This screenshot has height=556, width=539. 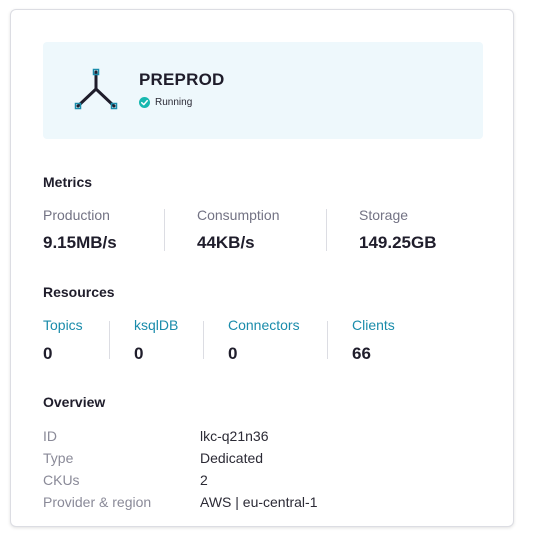 I want to click on cluster-status: Running, so click(x=165, y=102).